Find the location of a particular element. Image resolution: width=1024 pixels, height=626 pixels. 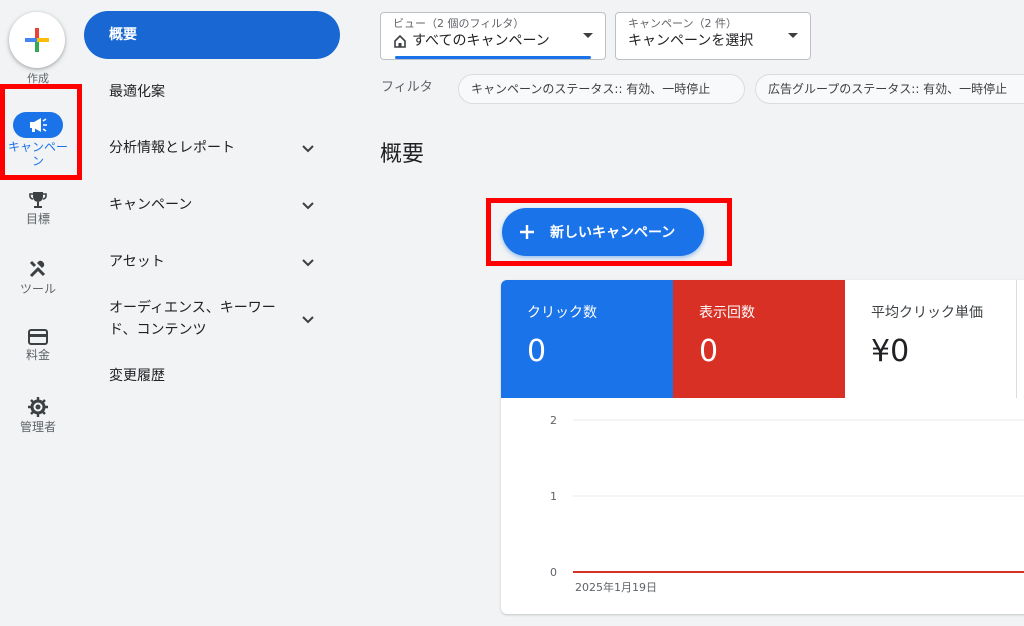

x-tick-label: 2025年1月19日 is located at coordinates (616, 587).